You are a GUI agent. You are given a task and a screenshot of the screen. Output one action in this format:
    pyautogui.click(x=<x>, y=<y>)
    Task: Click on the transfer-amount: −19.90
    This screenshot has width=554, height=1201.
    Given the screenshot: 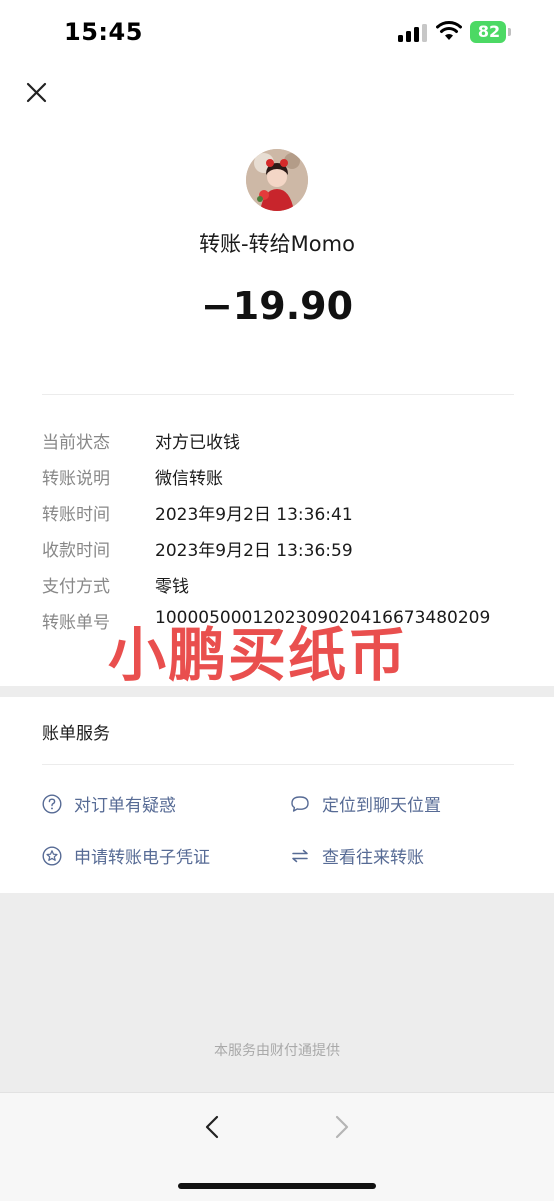 What is the action you would take?
    pyautogui.click(x=277, y=306)
    